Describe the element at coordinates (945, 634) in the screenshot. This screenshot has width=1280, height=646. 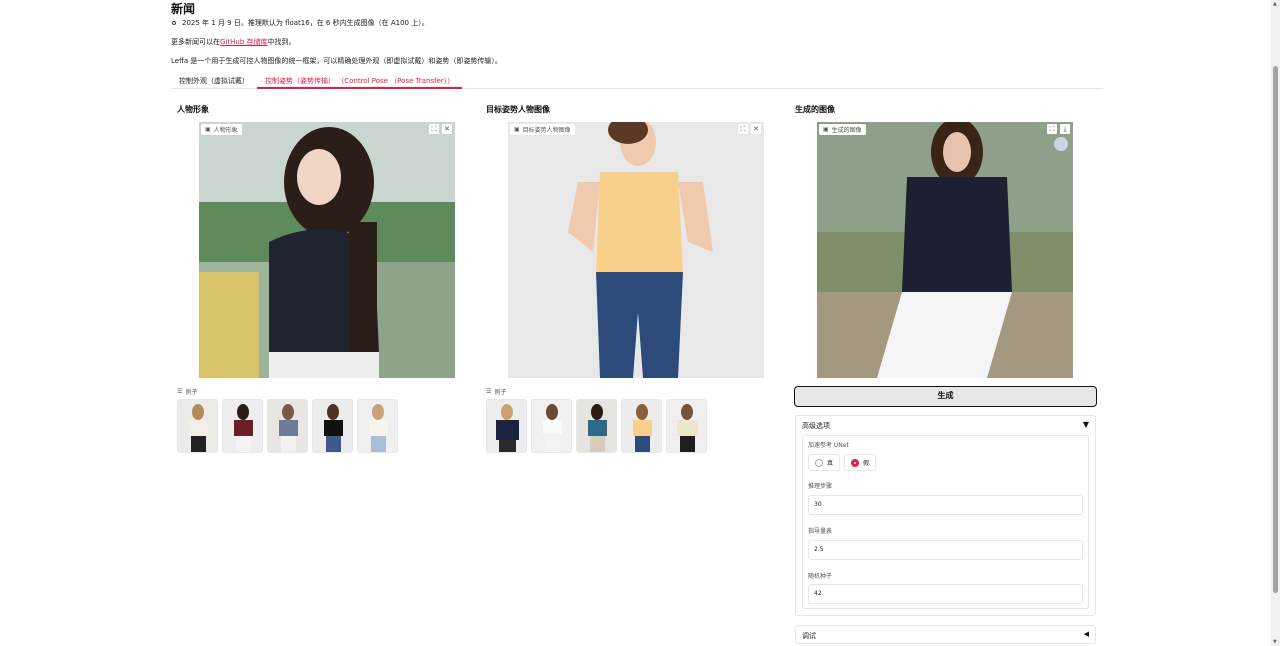
I see `debug-panel: 调试 ◀` at that location.